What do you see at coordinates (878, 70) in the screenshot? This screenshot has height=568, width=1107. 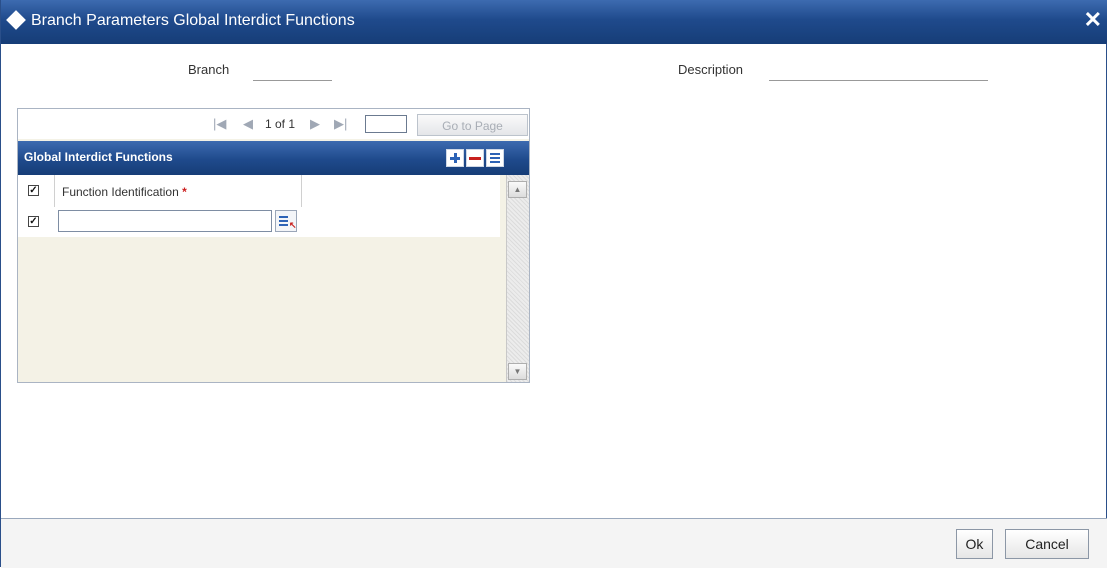 I see `description-field` at bounding box center [878, 70].